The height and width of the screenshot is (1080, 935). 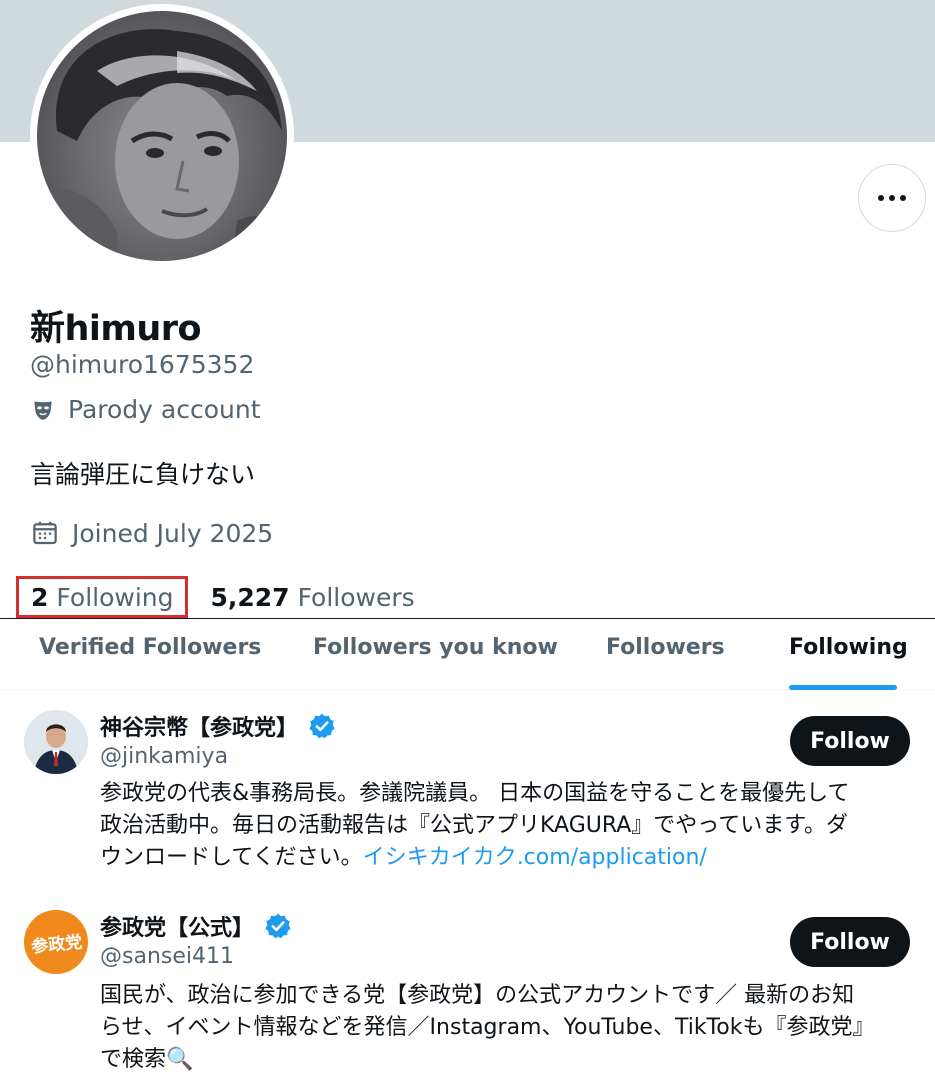 I want to click on following-count: 2, so click(x=40, y=597).